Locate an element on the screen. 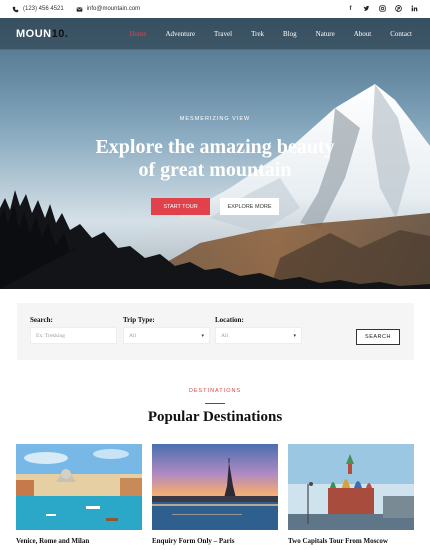  trip-type-label: Trip Type: is located at coordinates (139, 320).